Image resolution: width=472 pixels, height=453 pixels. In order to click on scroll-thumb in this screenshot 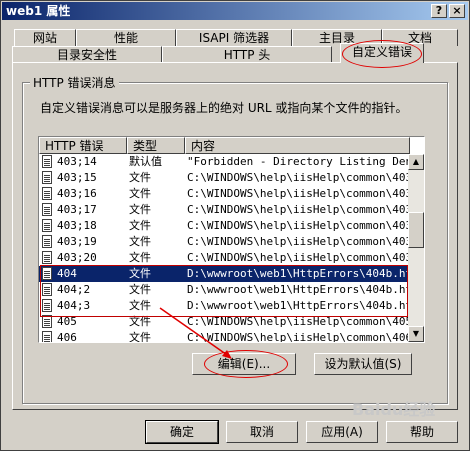, I will do `click(416, 230)`.